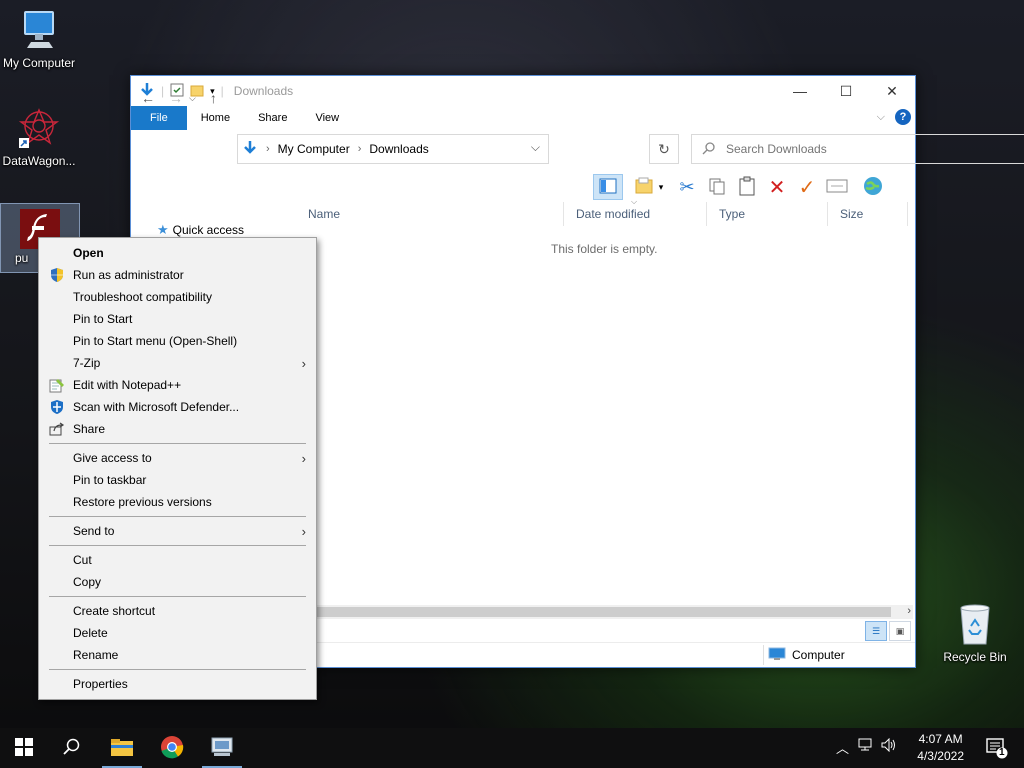  Describe the element at coordinates (57, 275) in the screenshot. I see `shield-icon` at that location.